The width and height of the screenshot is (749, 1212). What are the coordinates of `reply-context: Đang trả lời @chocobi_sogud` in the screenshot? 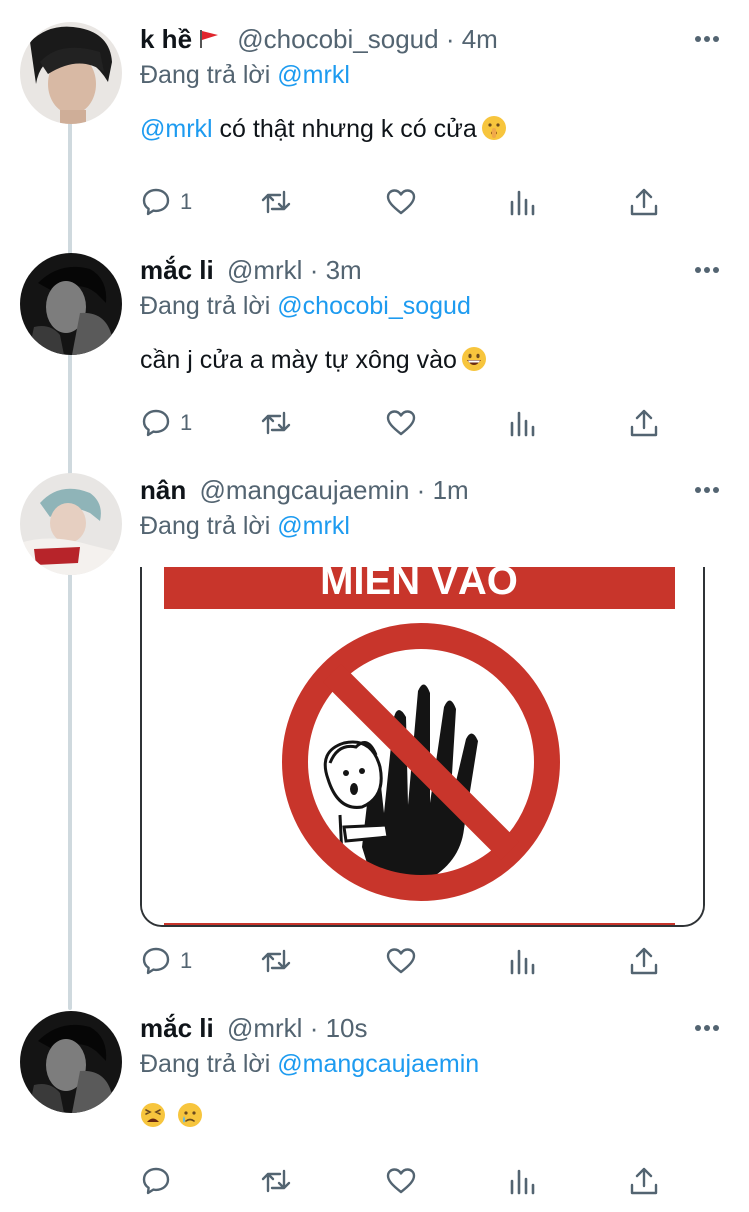 It's located at (432, 306).